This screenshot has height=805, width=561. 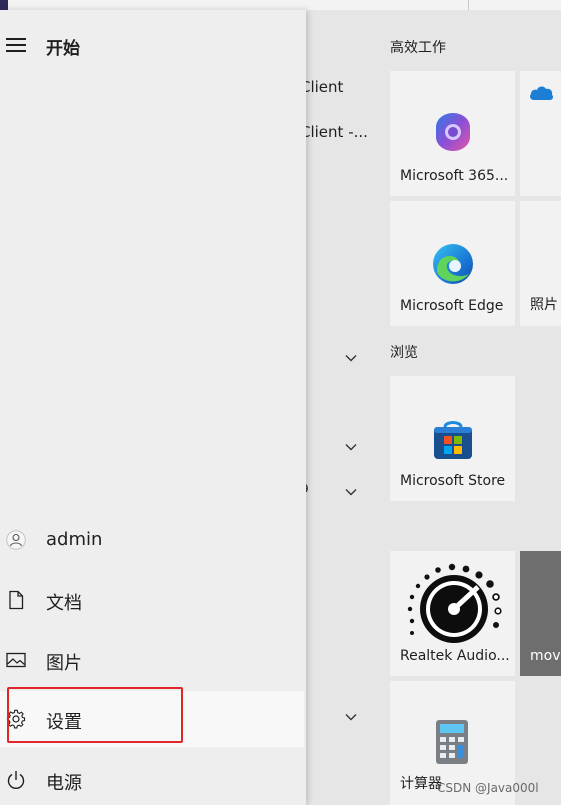 What do you see at coordinates (540, 613) in the screenshot?
I see `tile-movies: move` at bounding box center [540, 613].